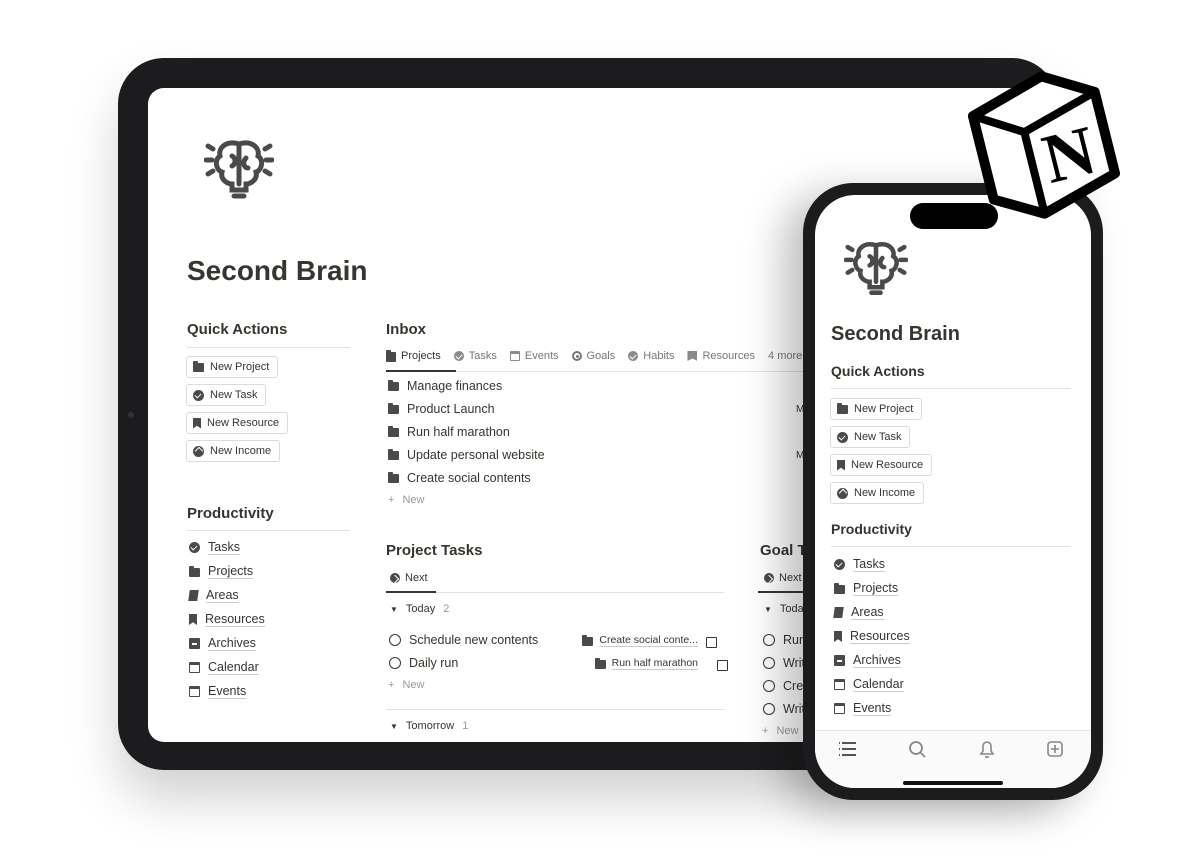  I want to click on new-task-button: New Task, so click(226, 395).